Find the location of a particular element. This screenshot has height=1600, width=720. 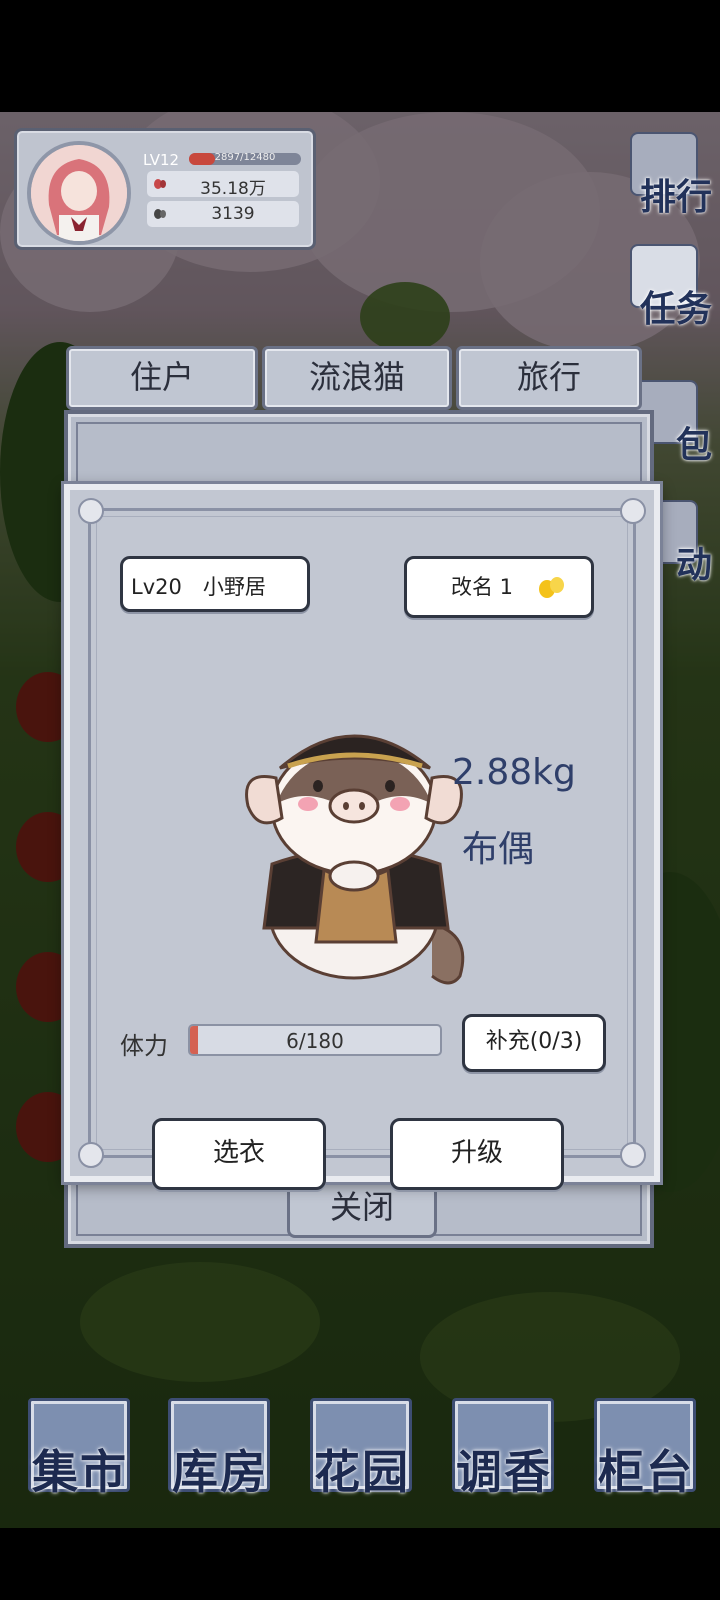

currency1-value: 35.18万 is located at coordinates (233, 189).